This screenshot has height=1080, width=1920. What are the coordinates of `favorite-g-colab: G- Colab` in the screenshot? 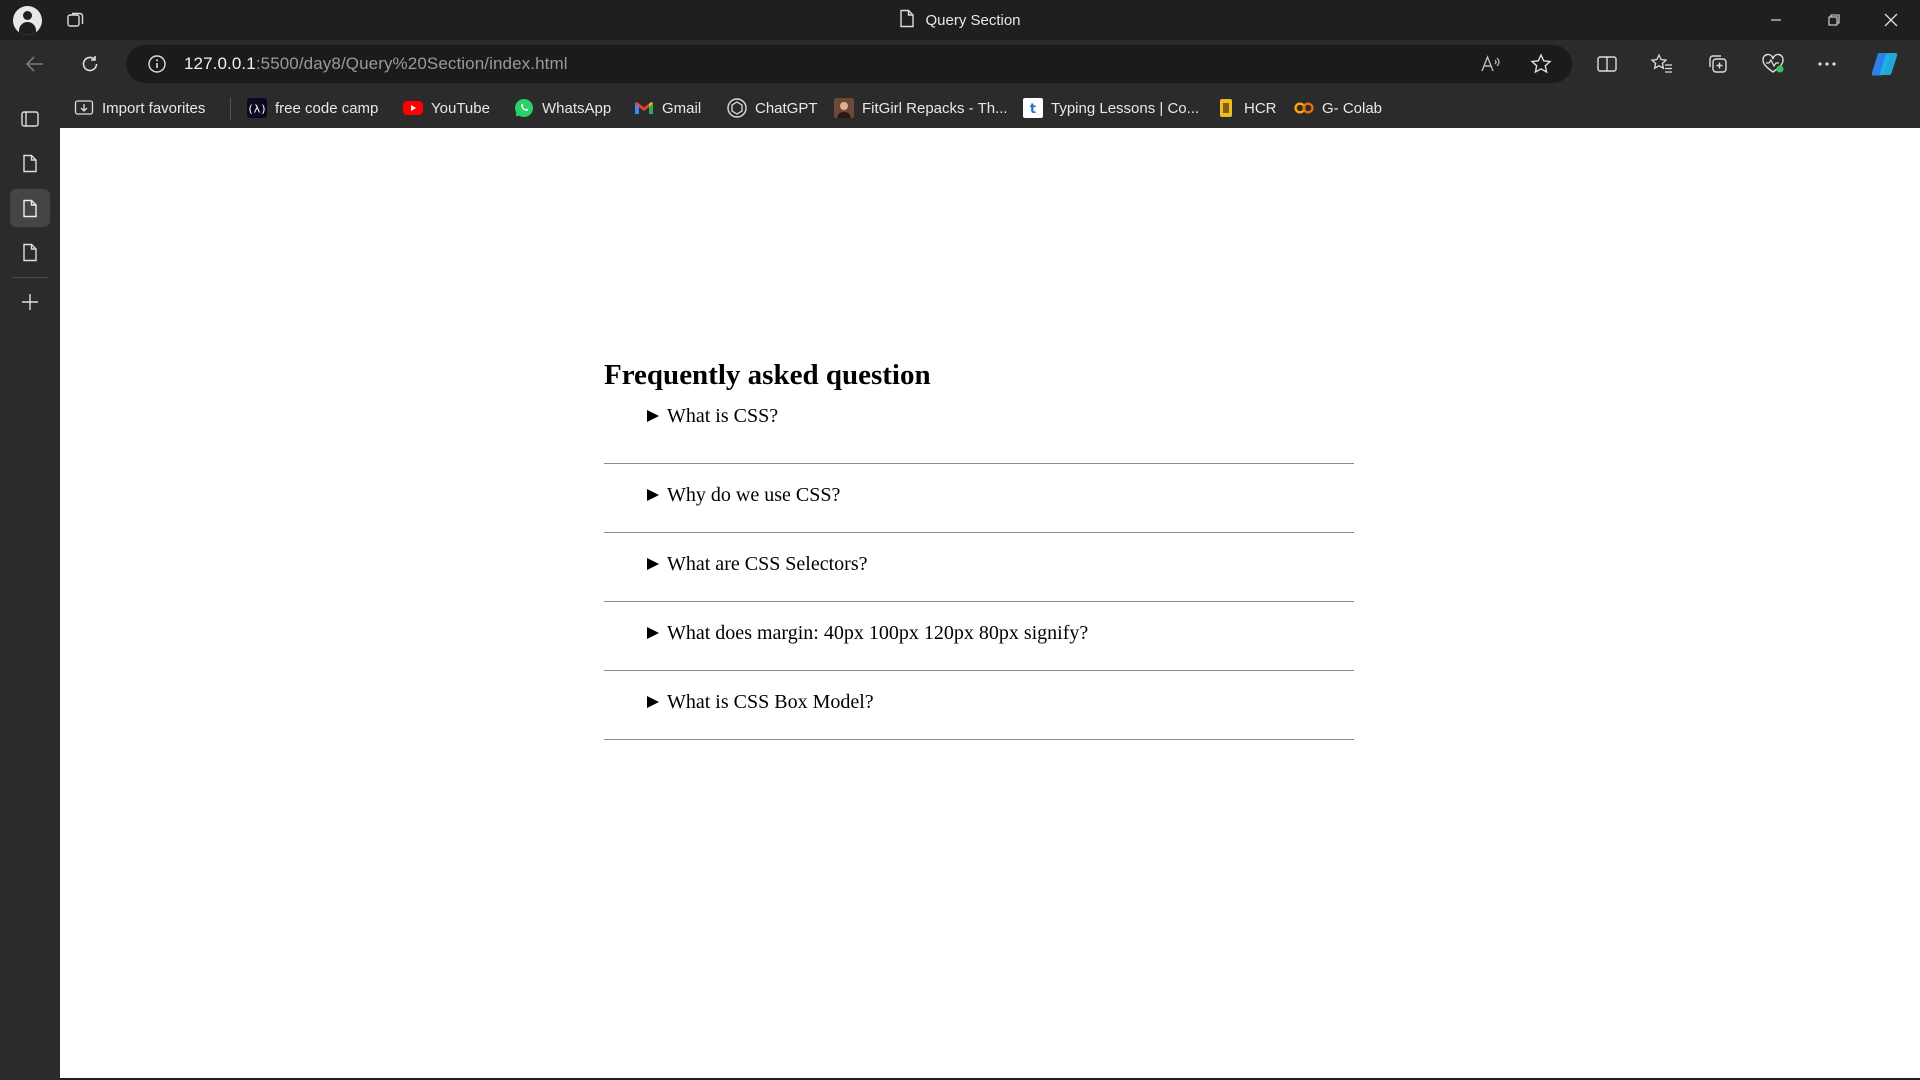 It's located at (1338, 108).